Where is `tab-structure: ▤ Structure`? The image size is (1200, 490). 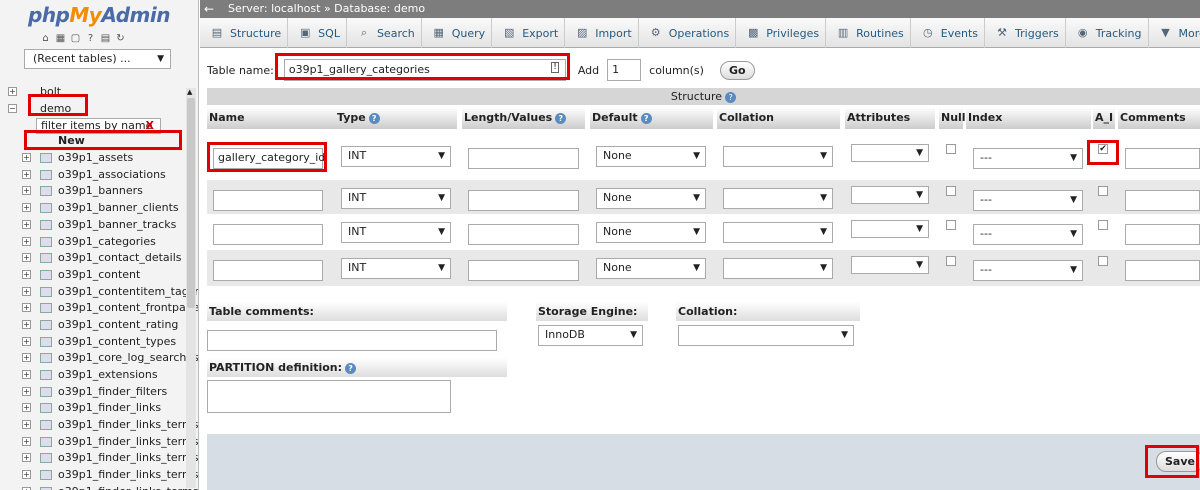 tab-structure: ▤ Structure is located at coordinates (244, 33).